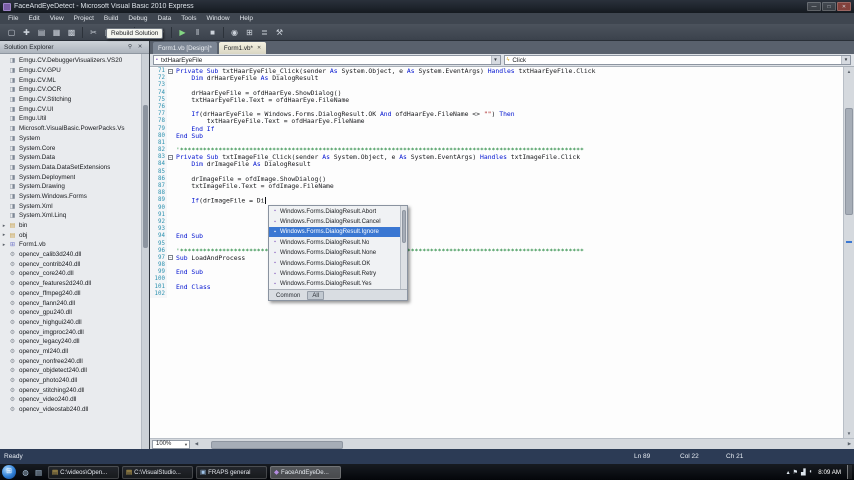 Image resolution: width=854 pixels, height=480 pixels. Describe the element at coordinates (70, 129) in the screenshot. I see `tree-item-microsoft-visualbasic-powerpacks-vs: ◨ Microsoft.VisualBasic.PowerPacks.Vs` at that location.